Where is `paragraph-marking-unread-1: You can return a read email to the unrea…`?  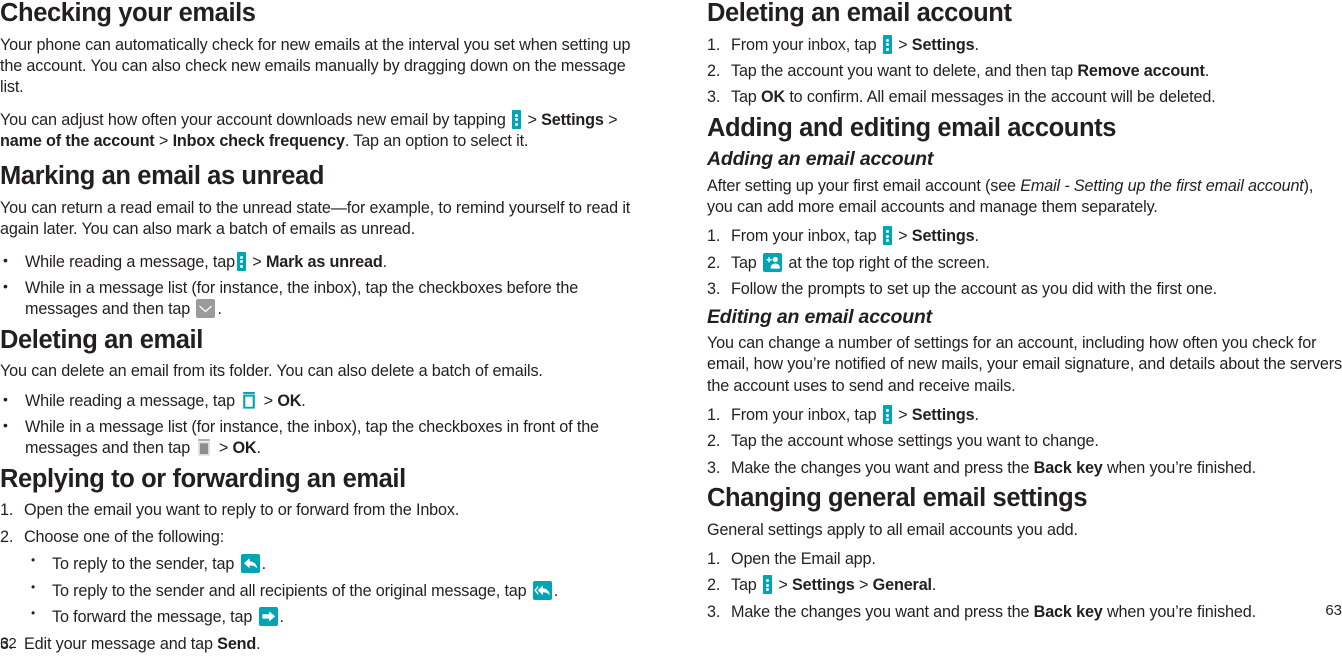 paragraph-marking-unread-1: You can return a read email to the unrea… is located at coordinates (315, 218).